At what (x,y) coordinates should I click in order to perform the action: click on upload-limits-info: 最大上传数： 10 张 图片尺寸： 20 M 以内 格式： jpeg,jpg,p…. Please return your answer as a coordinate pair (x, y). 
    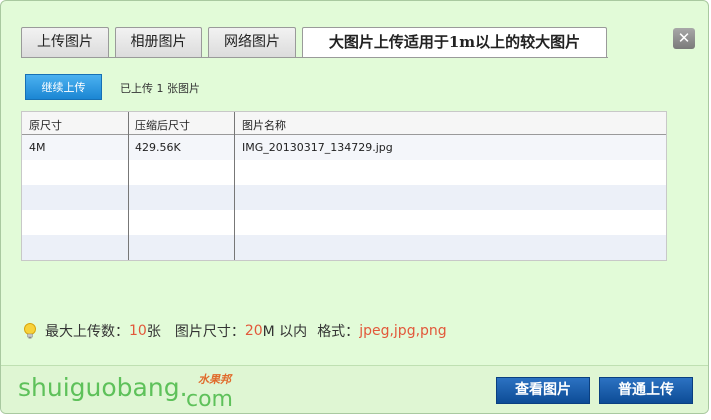
    Looking at the image, I should click on (235, 331).